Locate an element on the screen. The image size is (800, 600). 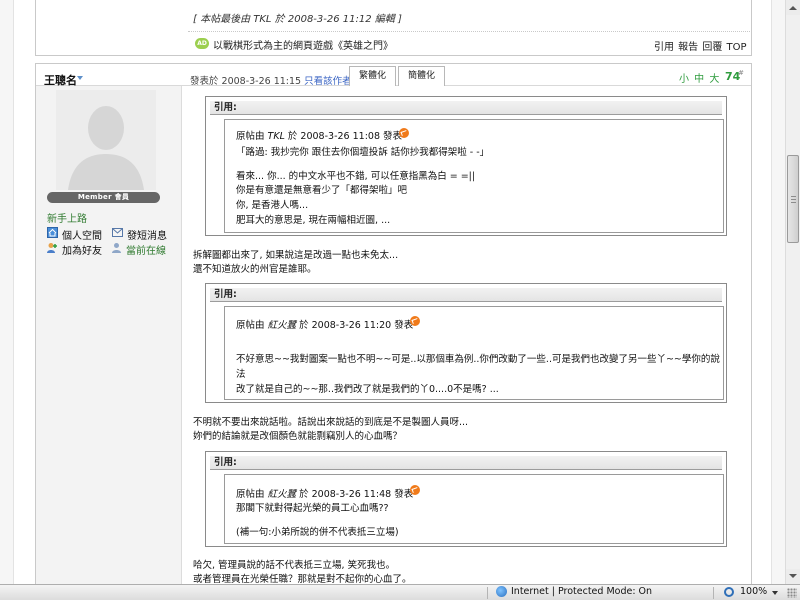
chevron-up-icon is located at coordinates (793, 8).